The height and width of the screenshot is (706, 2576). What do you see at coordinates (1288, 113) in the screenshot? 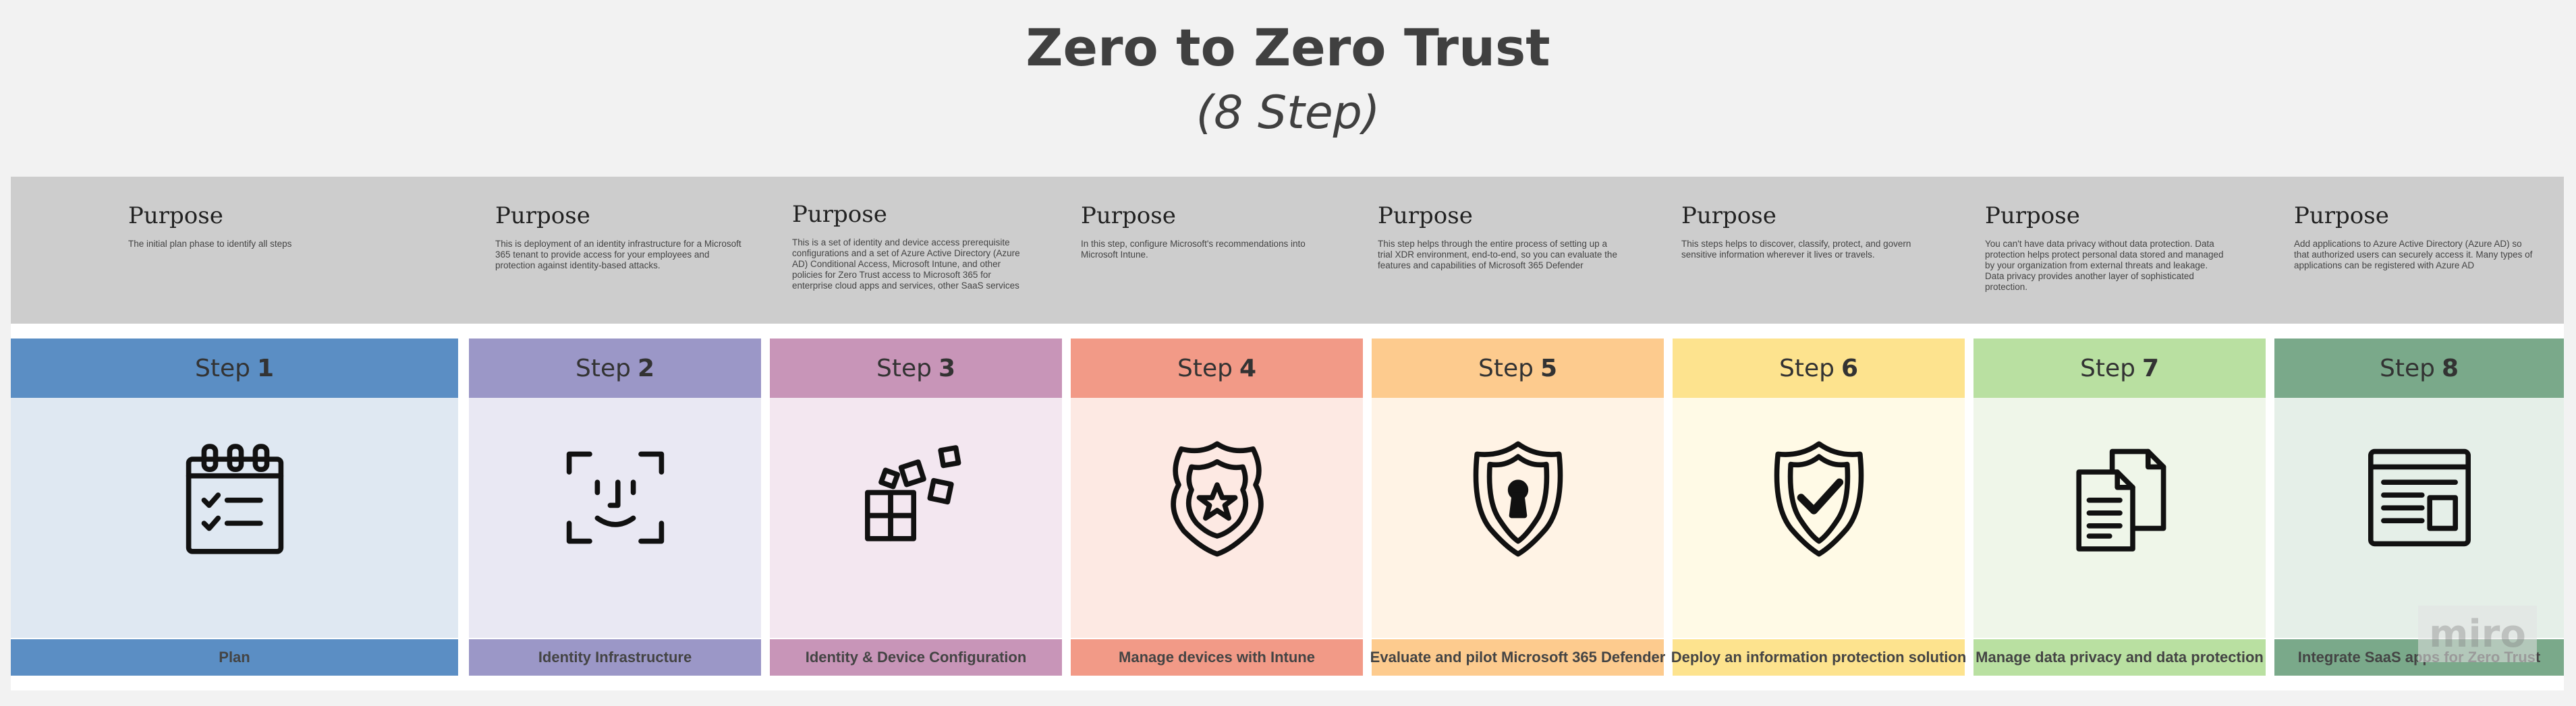
I see `page-subtitle: (8 Step)` at bounding box center [1288, 113].